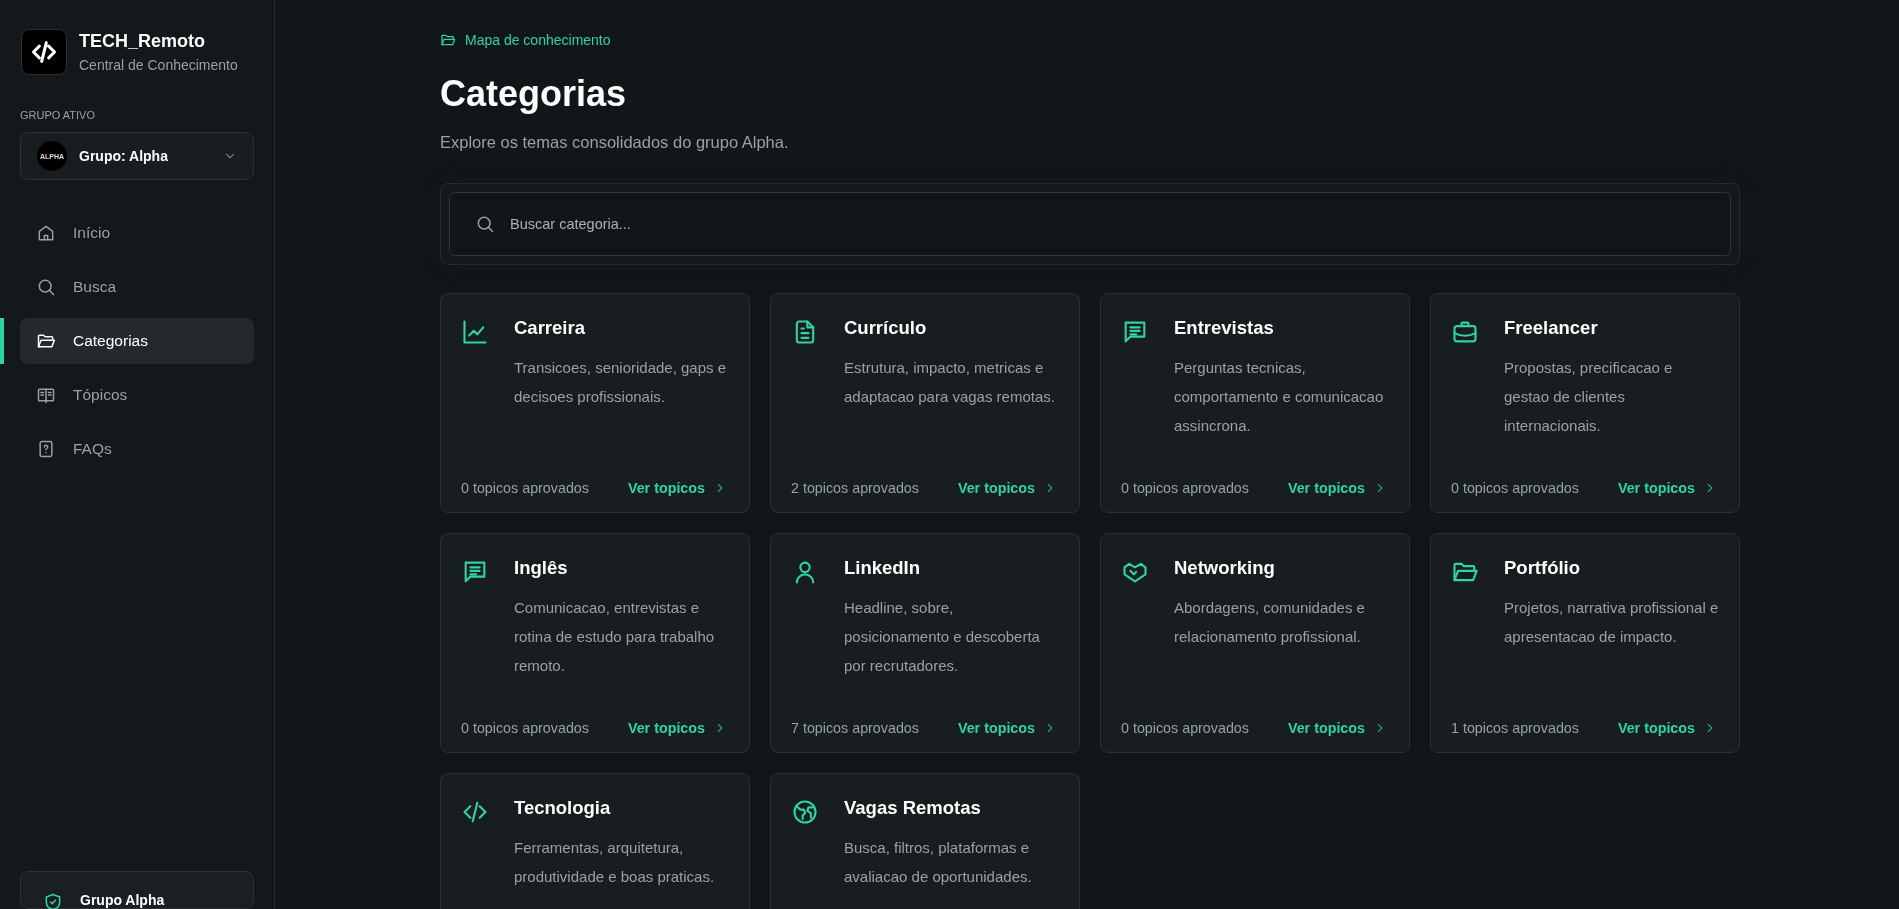  I want to click on book-icon, so click(46, 395).